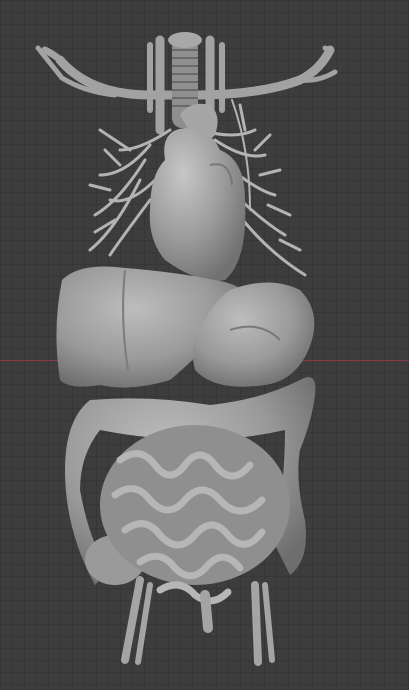  What do you see at coordinates (198, 621) in the screenshot?
I see `iliac-vessels` at bounding box center [198, 621].